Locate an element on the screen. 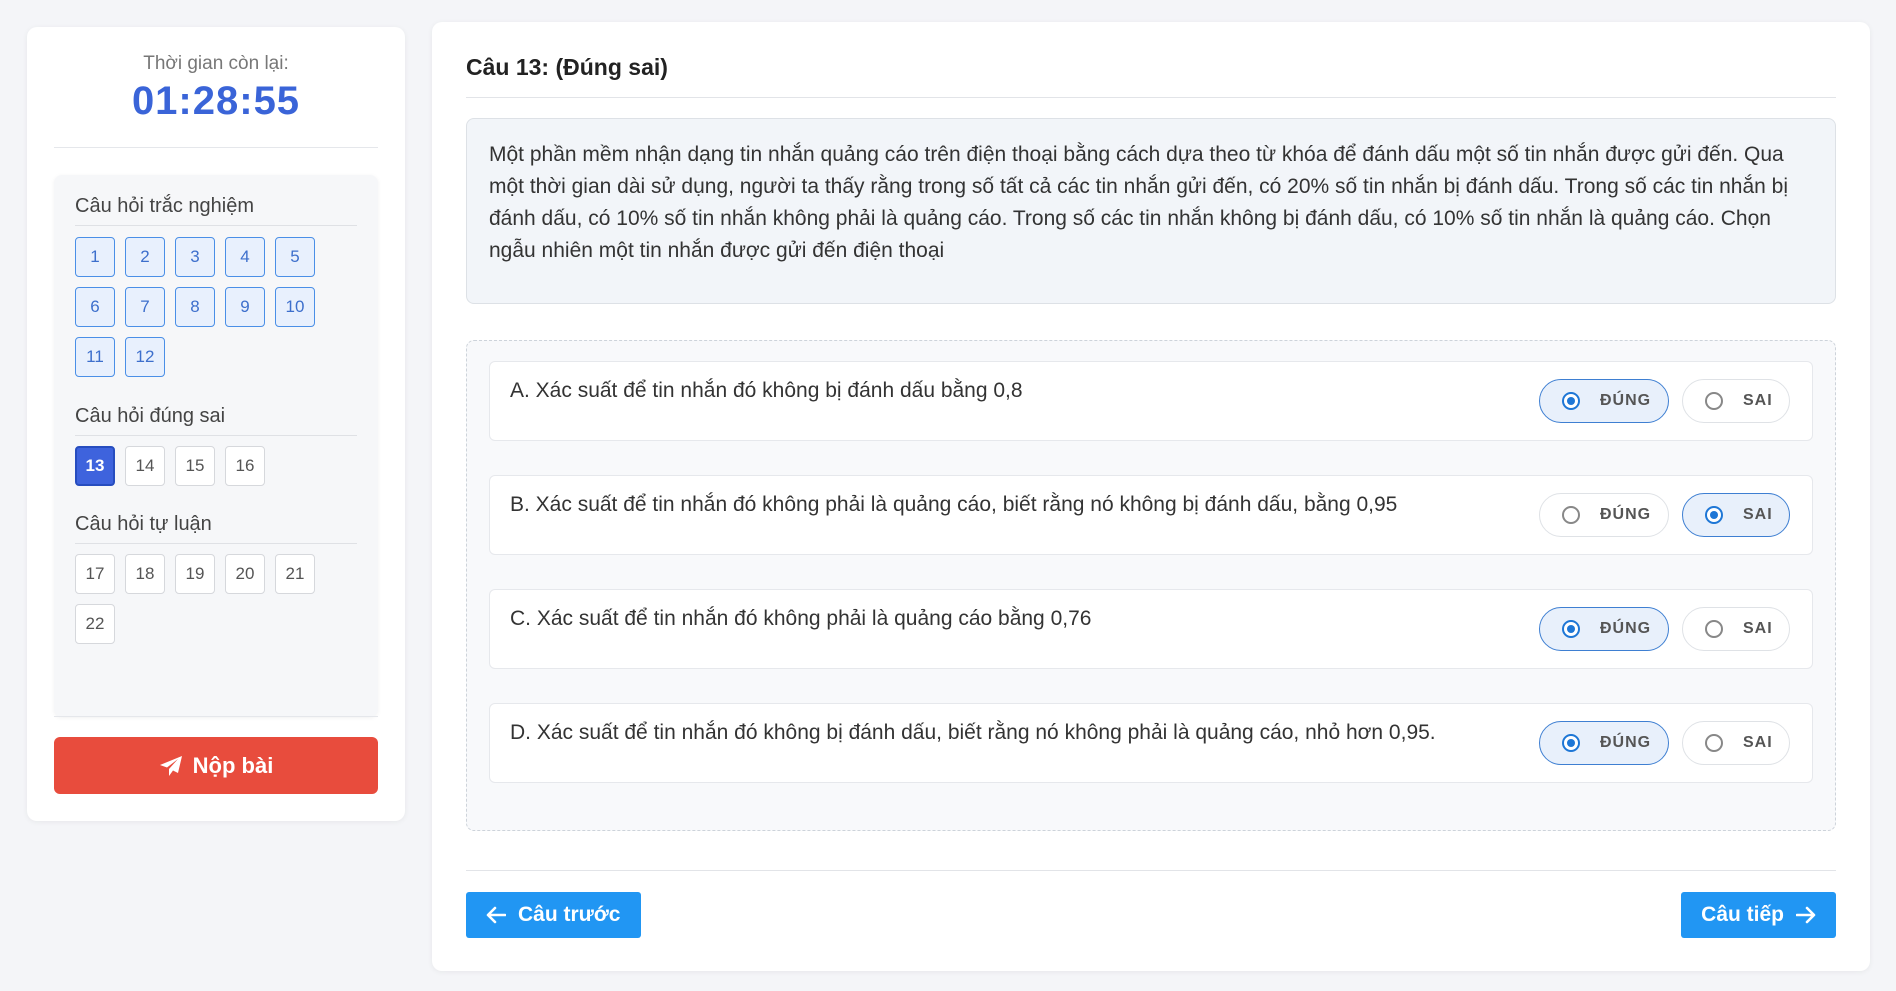  arrow-left-icon is located at coordinates (496, 915).